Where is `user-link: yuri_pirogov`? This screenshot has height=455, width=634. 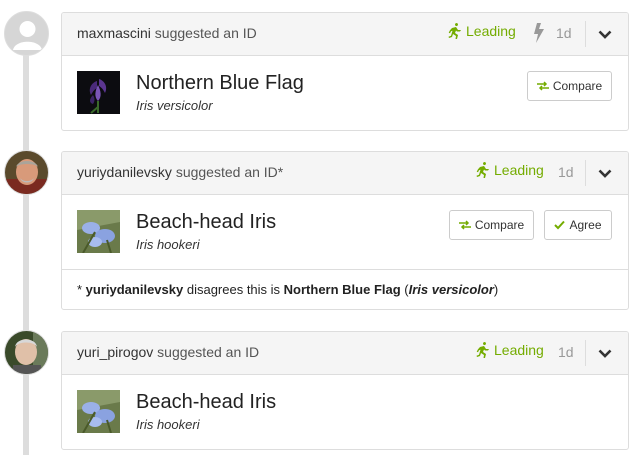
user-link: yuri_pirogov is located at coordinates (115, 352).